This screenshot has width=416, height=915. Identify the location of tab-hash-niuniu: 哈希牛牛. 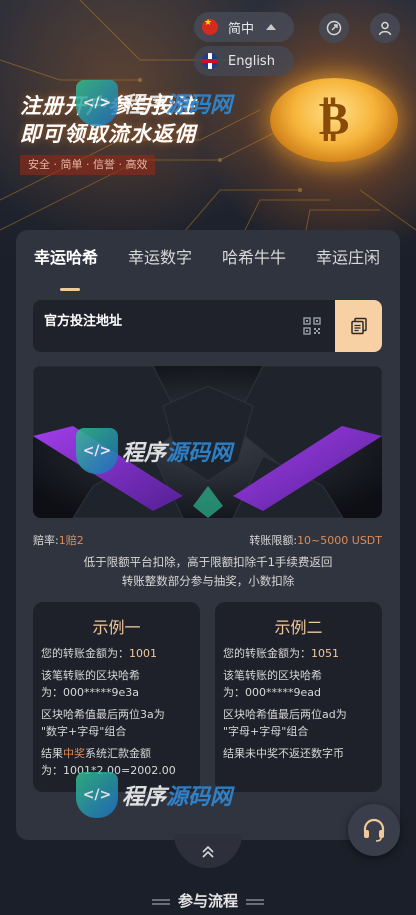
(254, 259).